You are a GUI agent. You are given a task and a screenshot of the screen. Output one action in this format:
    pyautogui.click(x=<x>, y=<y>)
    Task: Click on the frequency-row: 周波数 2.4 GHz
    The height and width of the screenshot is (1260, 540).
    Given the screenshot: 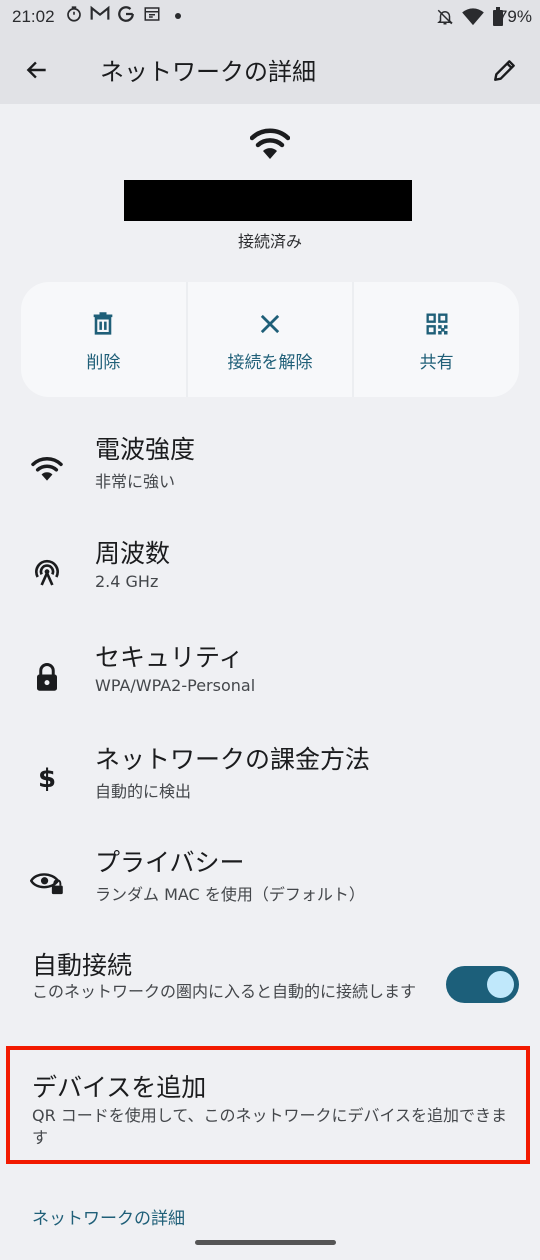 What is the action you would take?
    pyautogui.click(x=270, y=584)
    